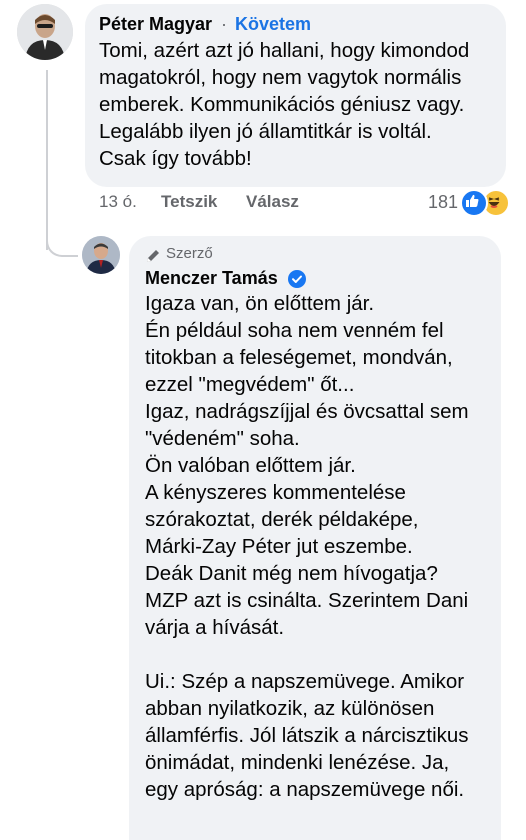 This screenshot has height=840, width=526. Describe the element at coordinates (153, 256) in the screenshot. I see `pencil-icon` at that location.